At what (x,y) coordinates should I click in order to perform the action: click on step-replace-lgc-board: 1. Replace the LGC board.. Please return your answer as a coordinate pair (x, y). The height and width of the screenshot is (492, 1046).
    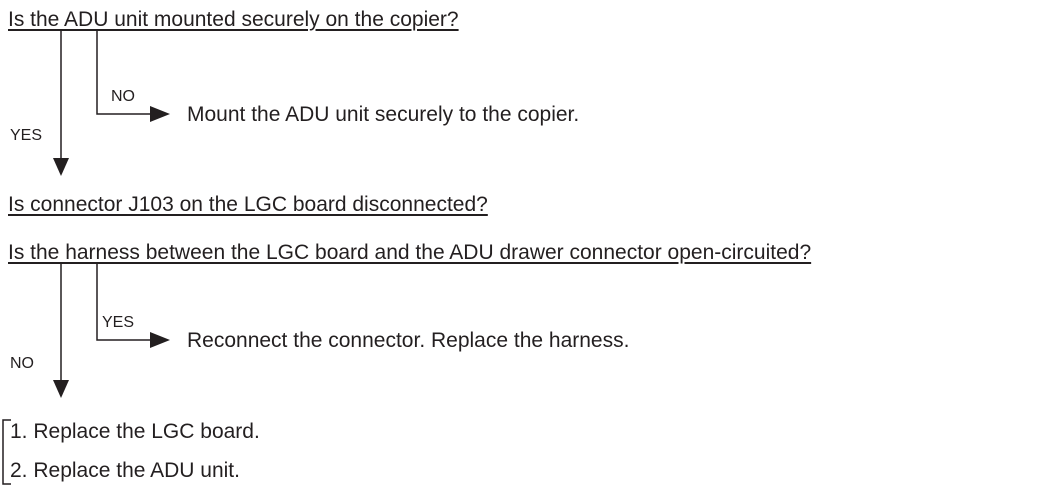
    Looking at the image, I should click on (135, 431).